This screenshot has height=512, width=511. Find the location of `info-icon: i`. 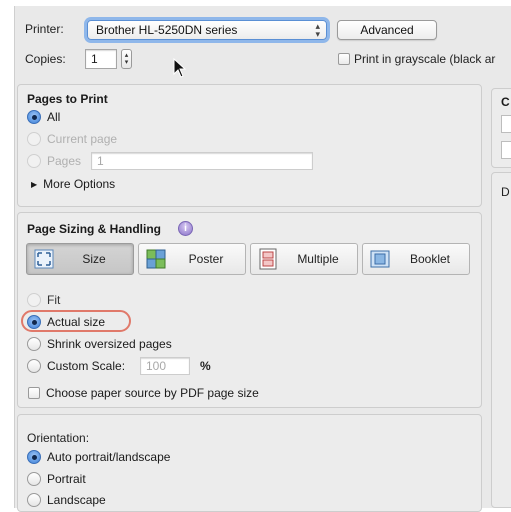

info-icon: i is located at coordinates (185, 228).